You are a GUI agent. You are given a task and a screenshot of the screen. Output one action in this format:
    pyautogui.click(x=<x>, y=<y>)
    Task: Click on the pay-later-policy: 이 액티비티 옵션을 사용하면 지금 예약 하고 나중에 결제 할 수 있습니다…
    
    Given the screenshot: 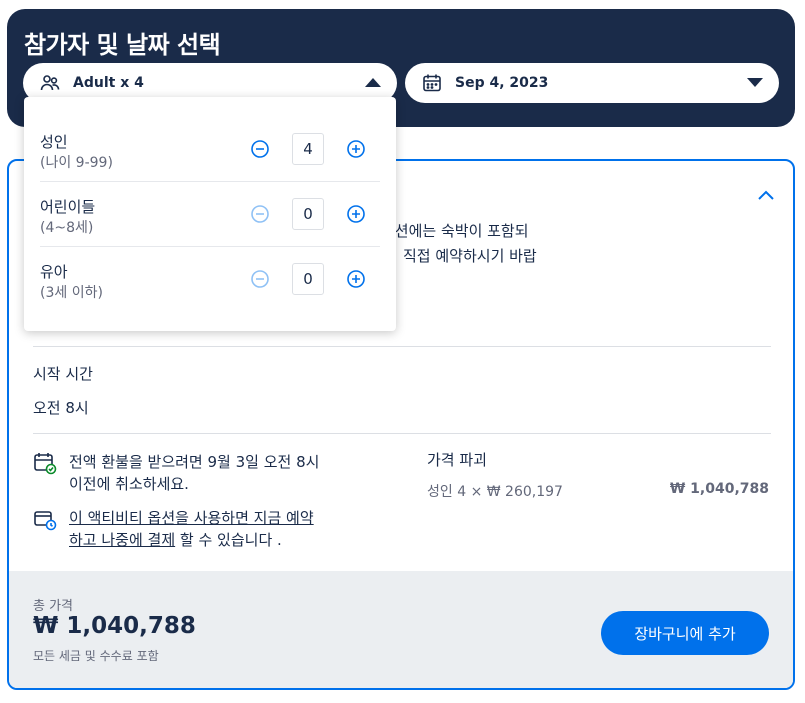 What is the action you would take?
    pyautogui.click(x=196, y=529)
    